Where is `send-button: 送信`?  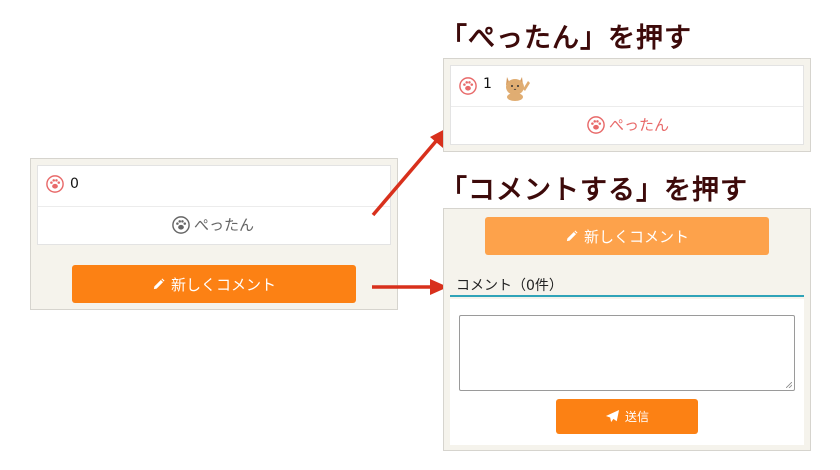 send-button: 送信 is located at coordinates (627, 416).